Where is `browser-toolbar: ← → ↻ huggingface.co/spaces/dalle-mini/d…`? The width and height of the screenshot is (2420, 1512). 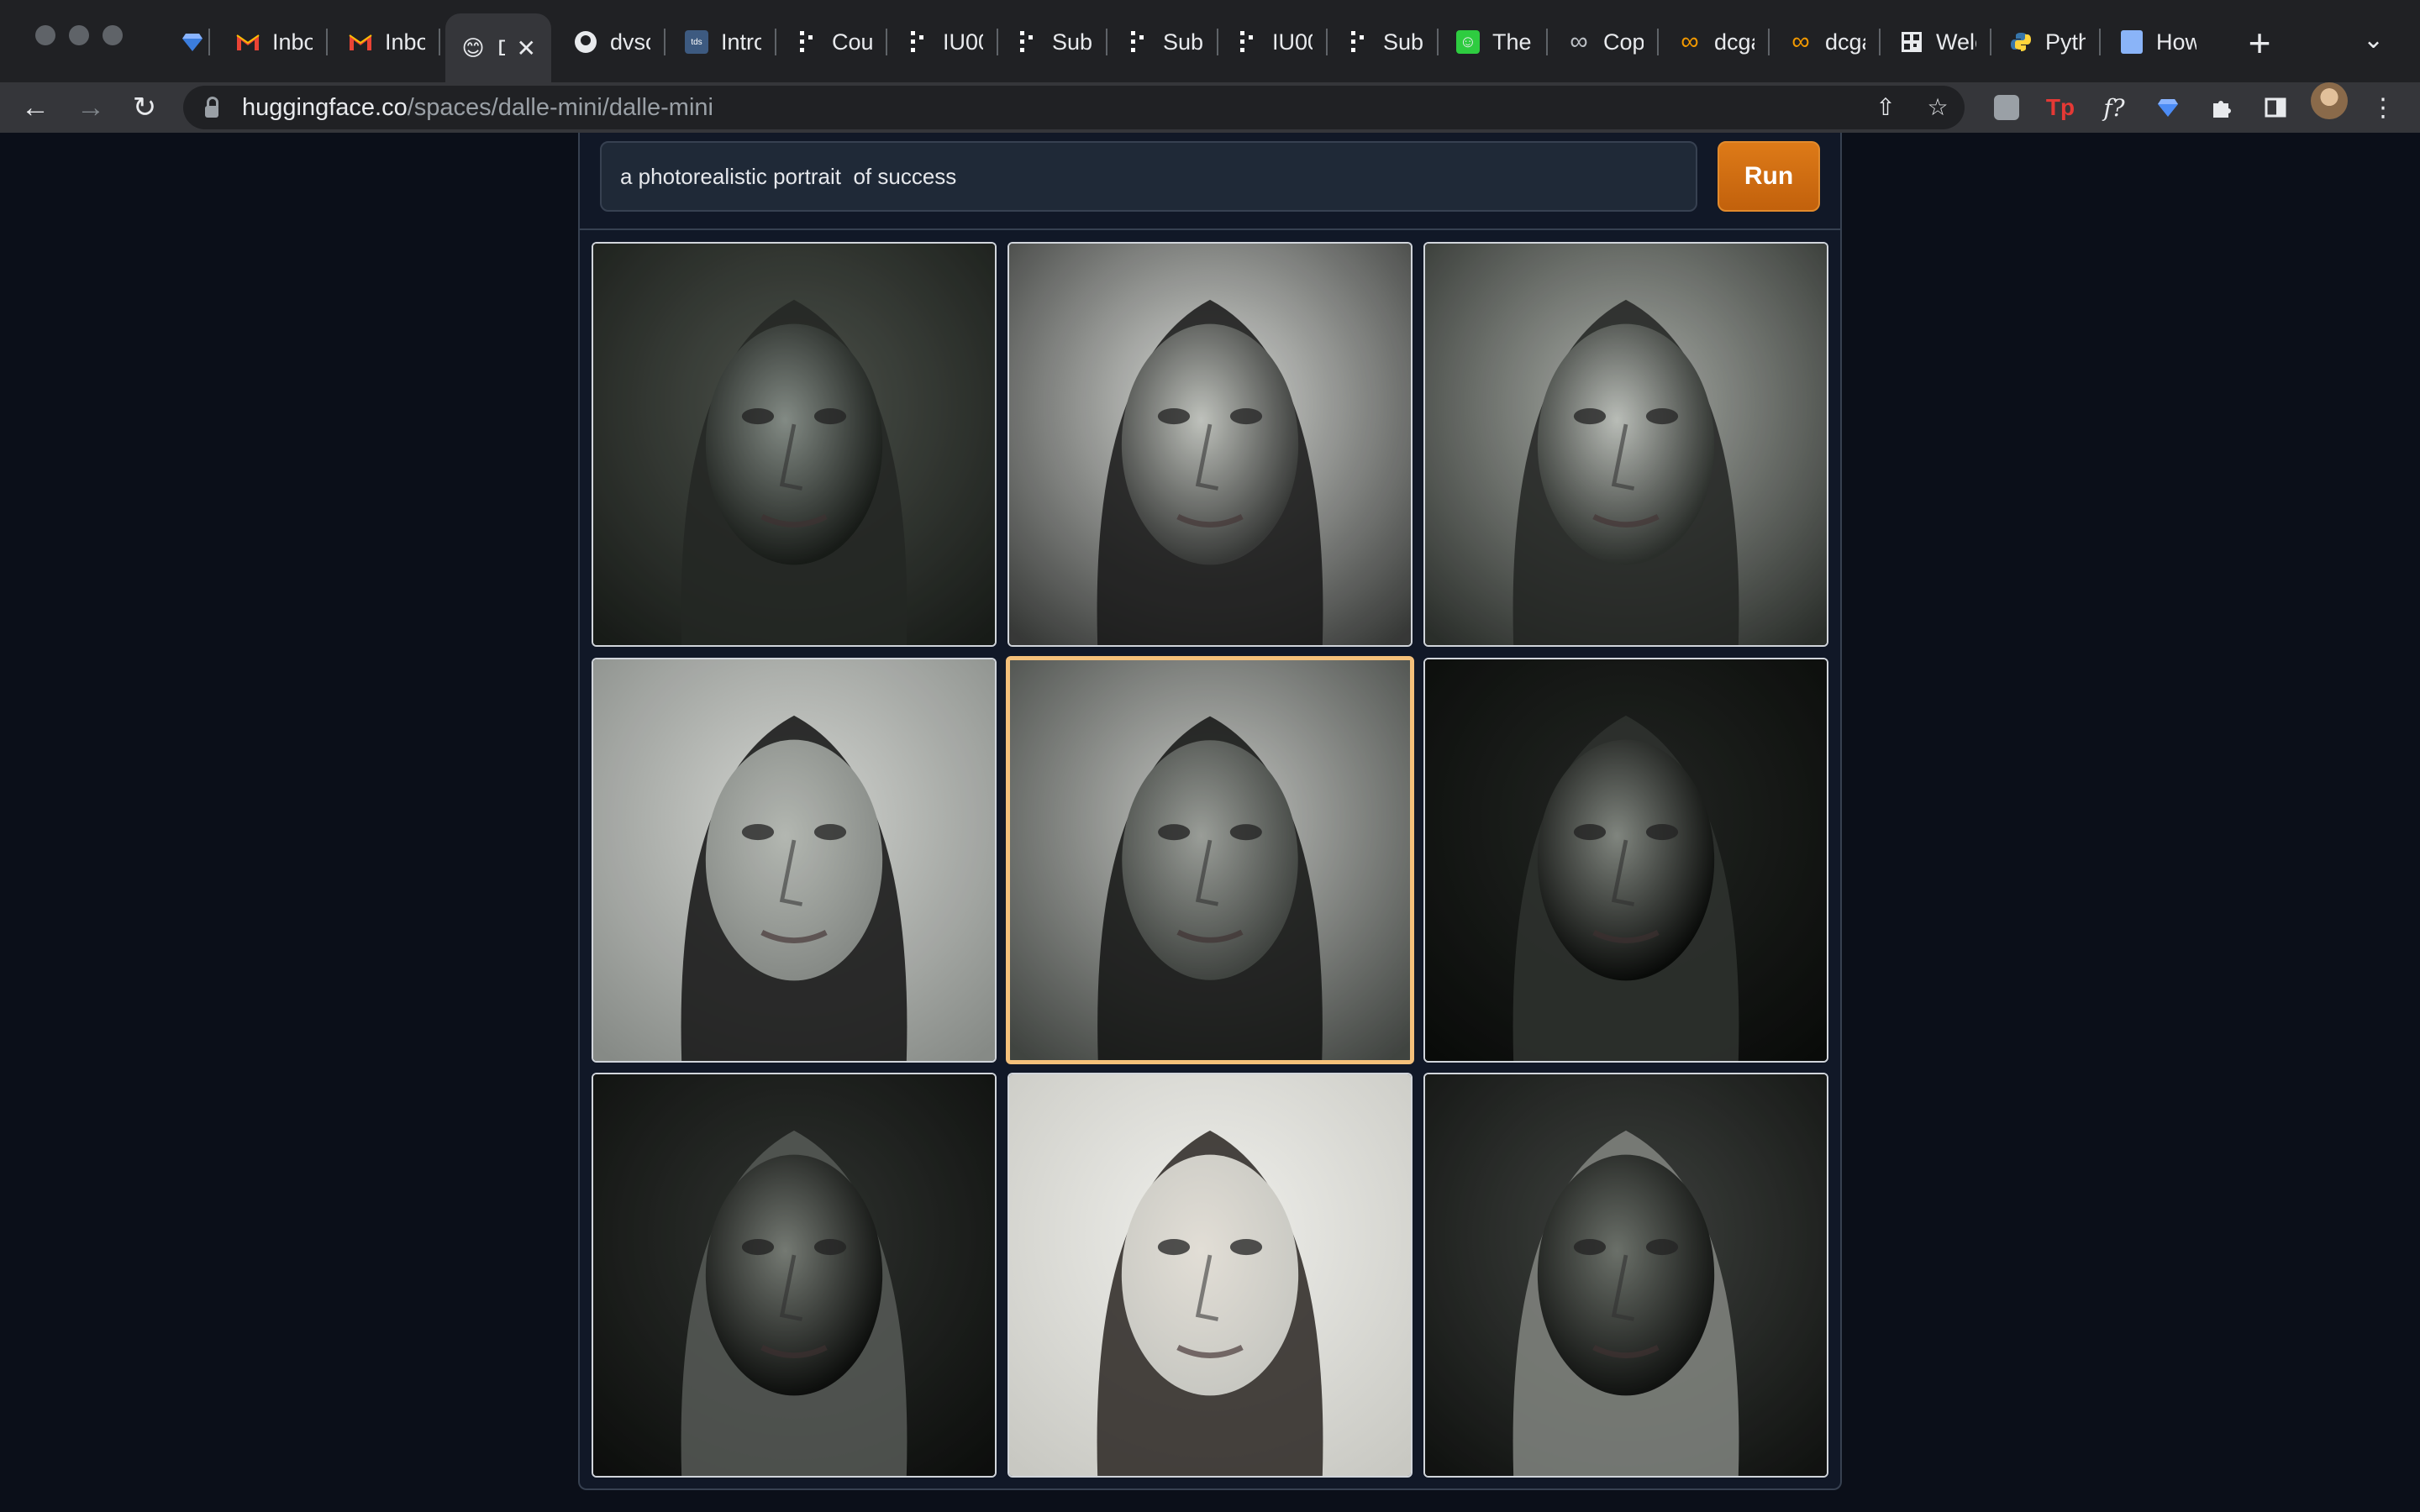
browser-toolbar: ← → ↻ huggingface.co/spaces/dalle-mini/d… is located at coordinates (1210, 107).